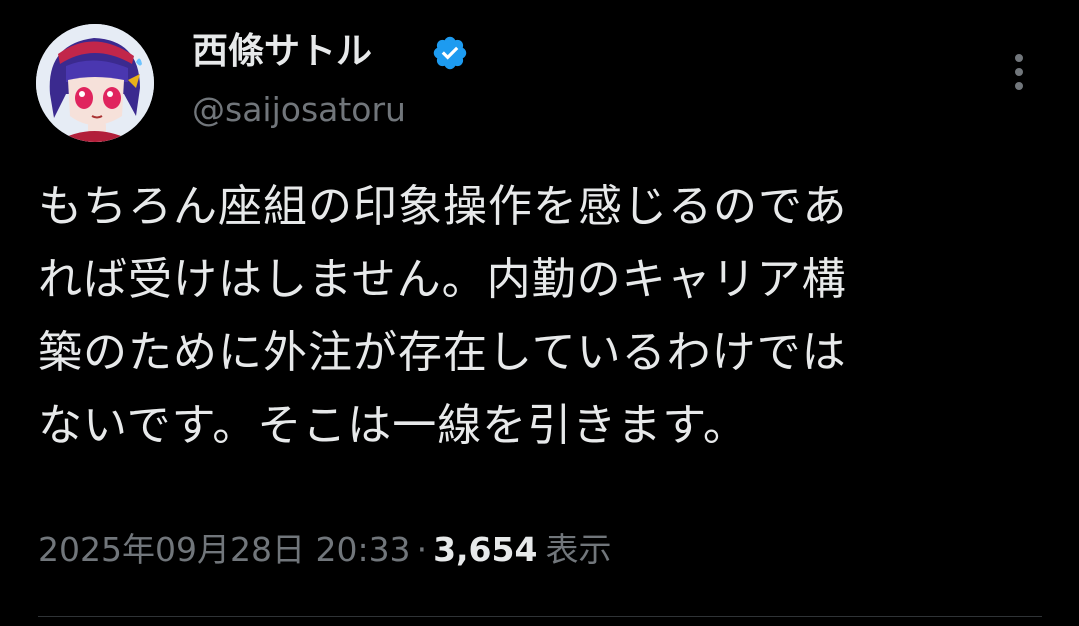 The height and width of the screenshot is (626, 1079). What do you see at coordinates (540, 616) in the screenshot?
I see `divider` at bounding box center [540, 616].